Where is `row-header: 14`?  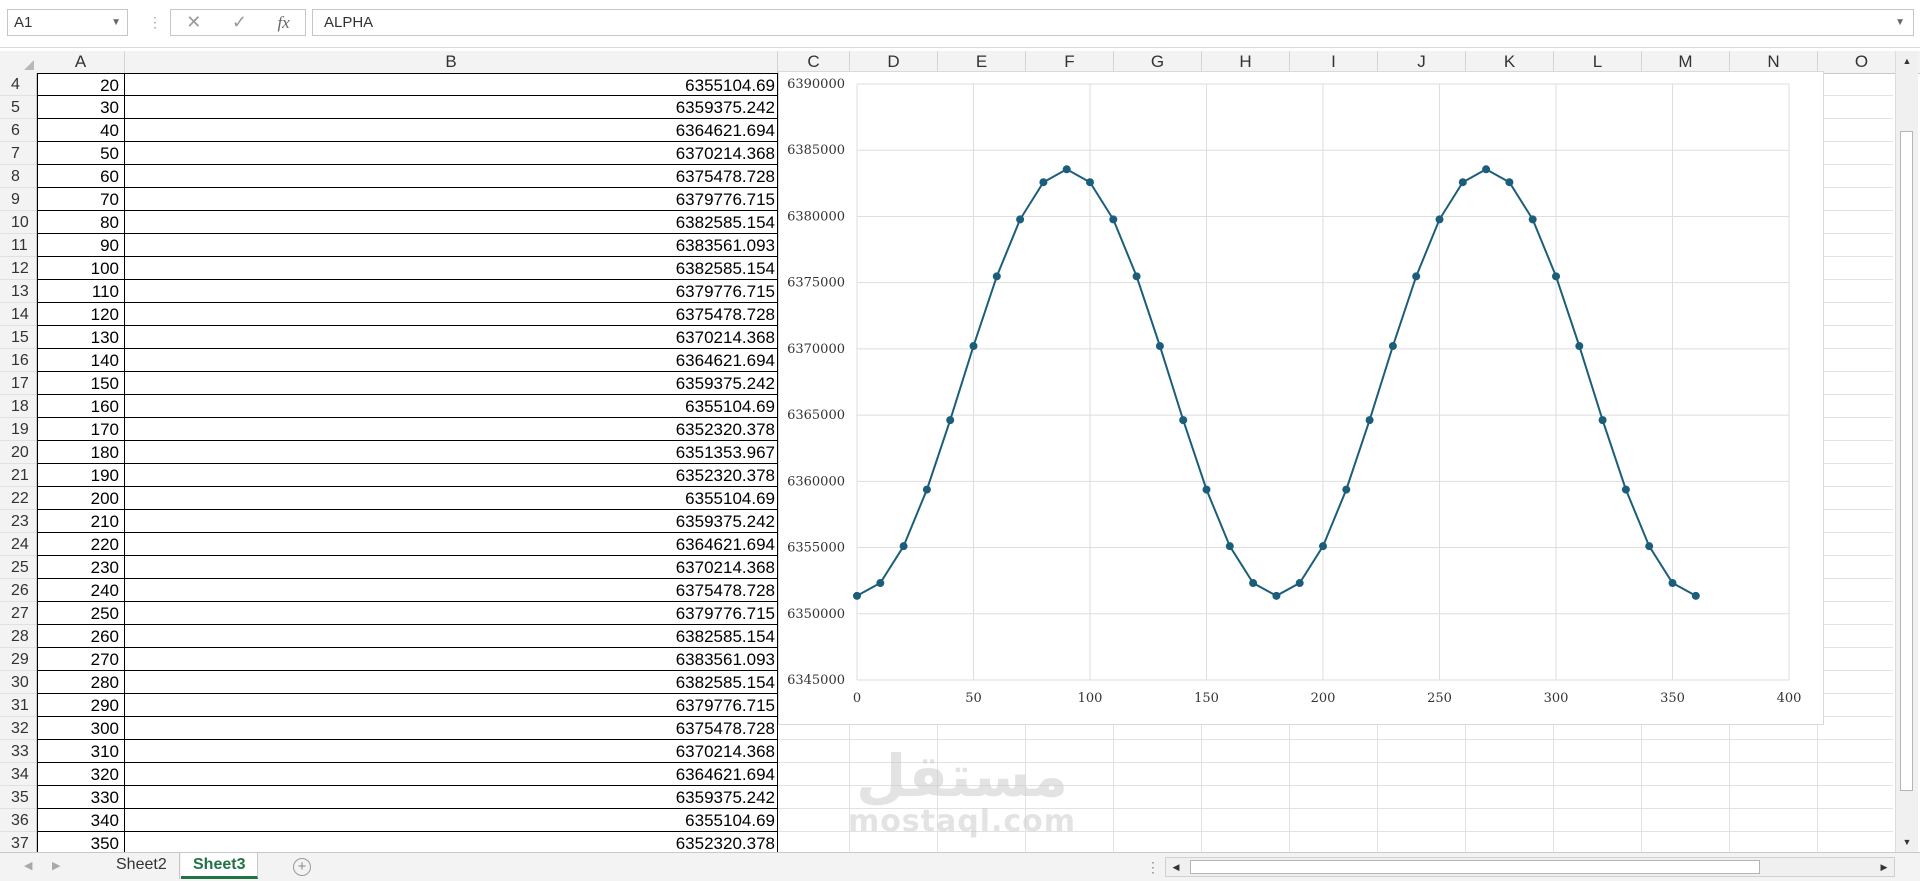 row-header: 14 is located at coordinates (18, 314).